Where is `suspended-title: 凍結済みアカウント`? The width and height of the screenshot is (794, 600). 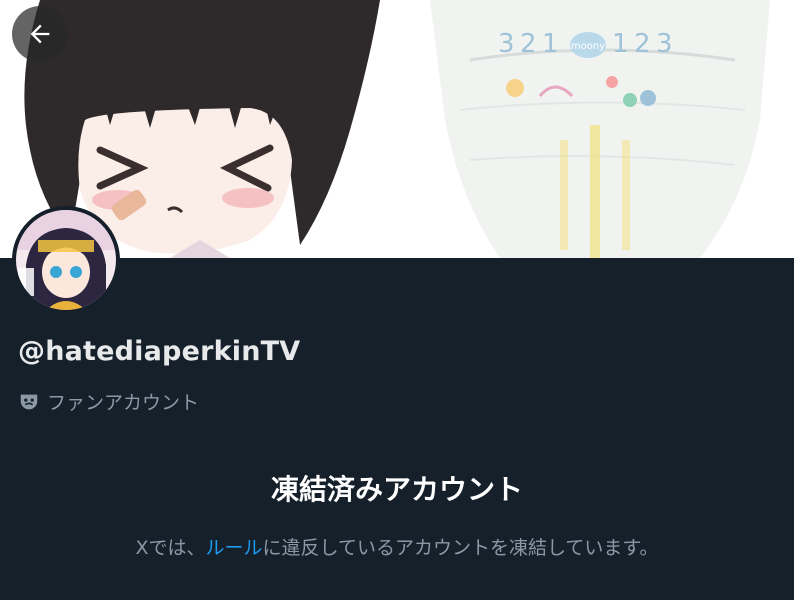
suspended-title: 凍結済みアカウント is located at coordinates (396, 489).